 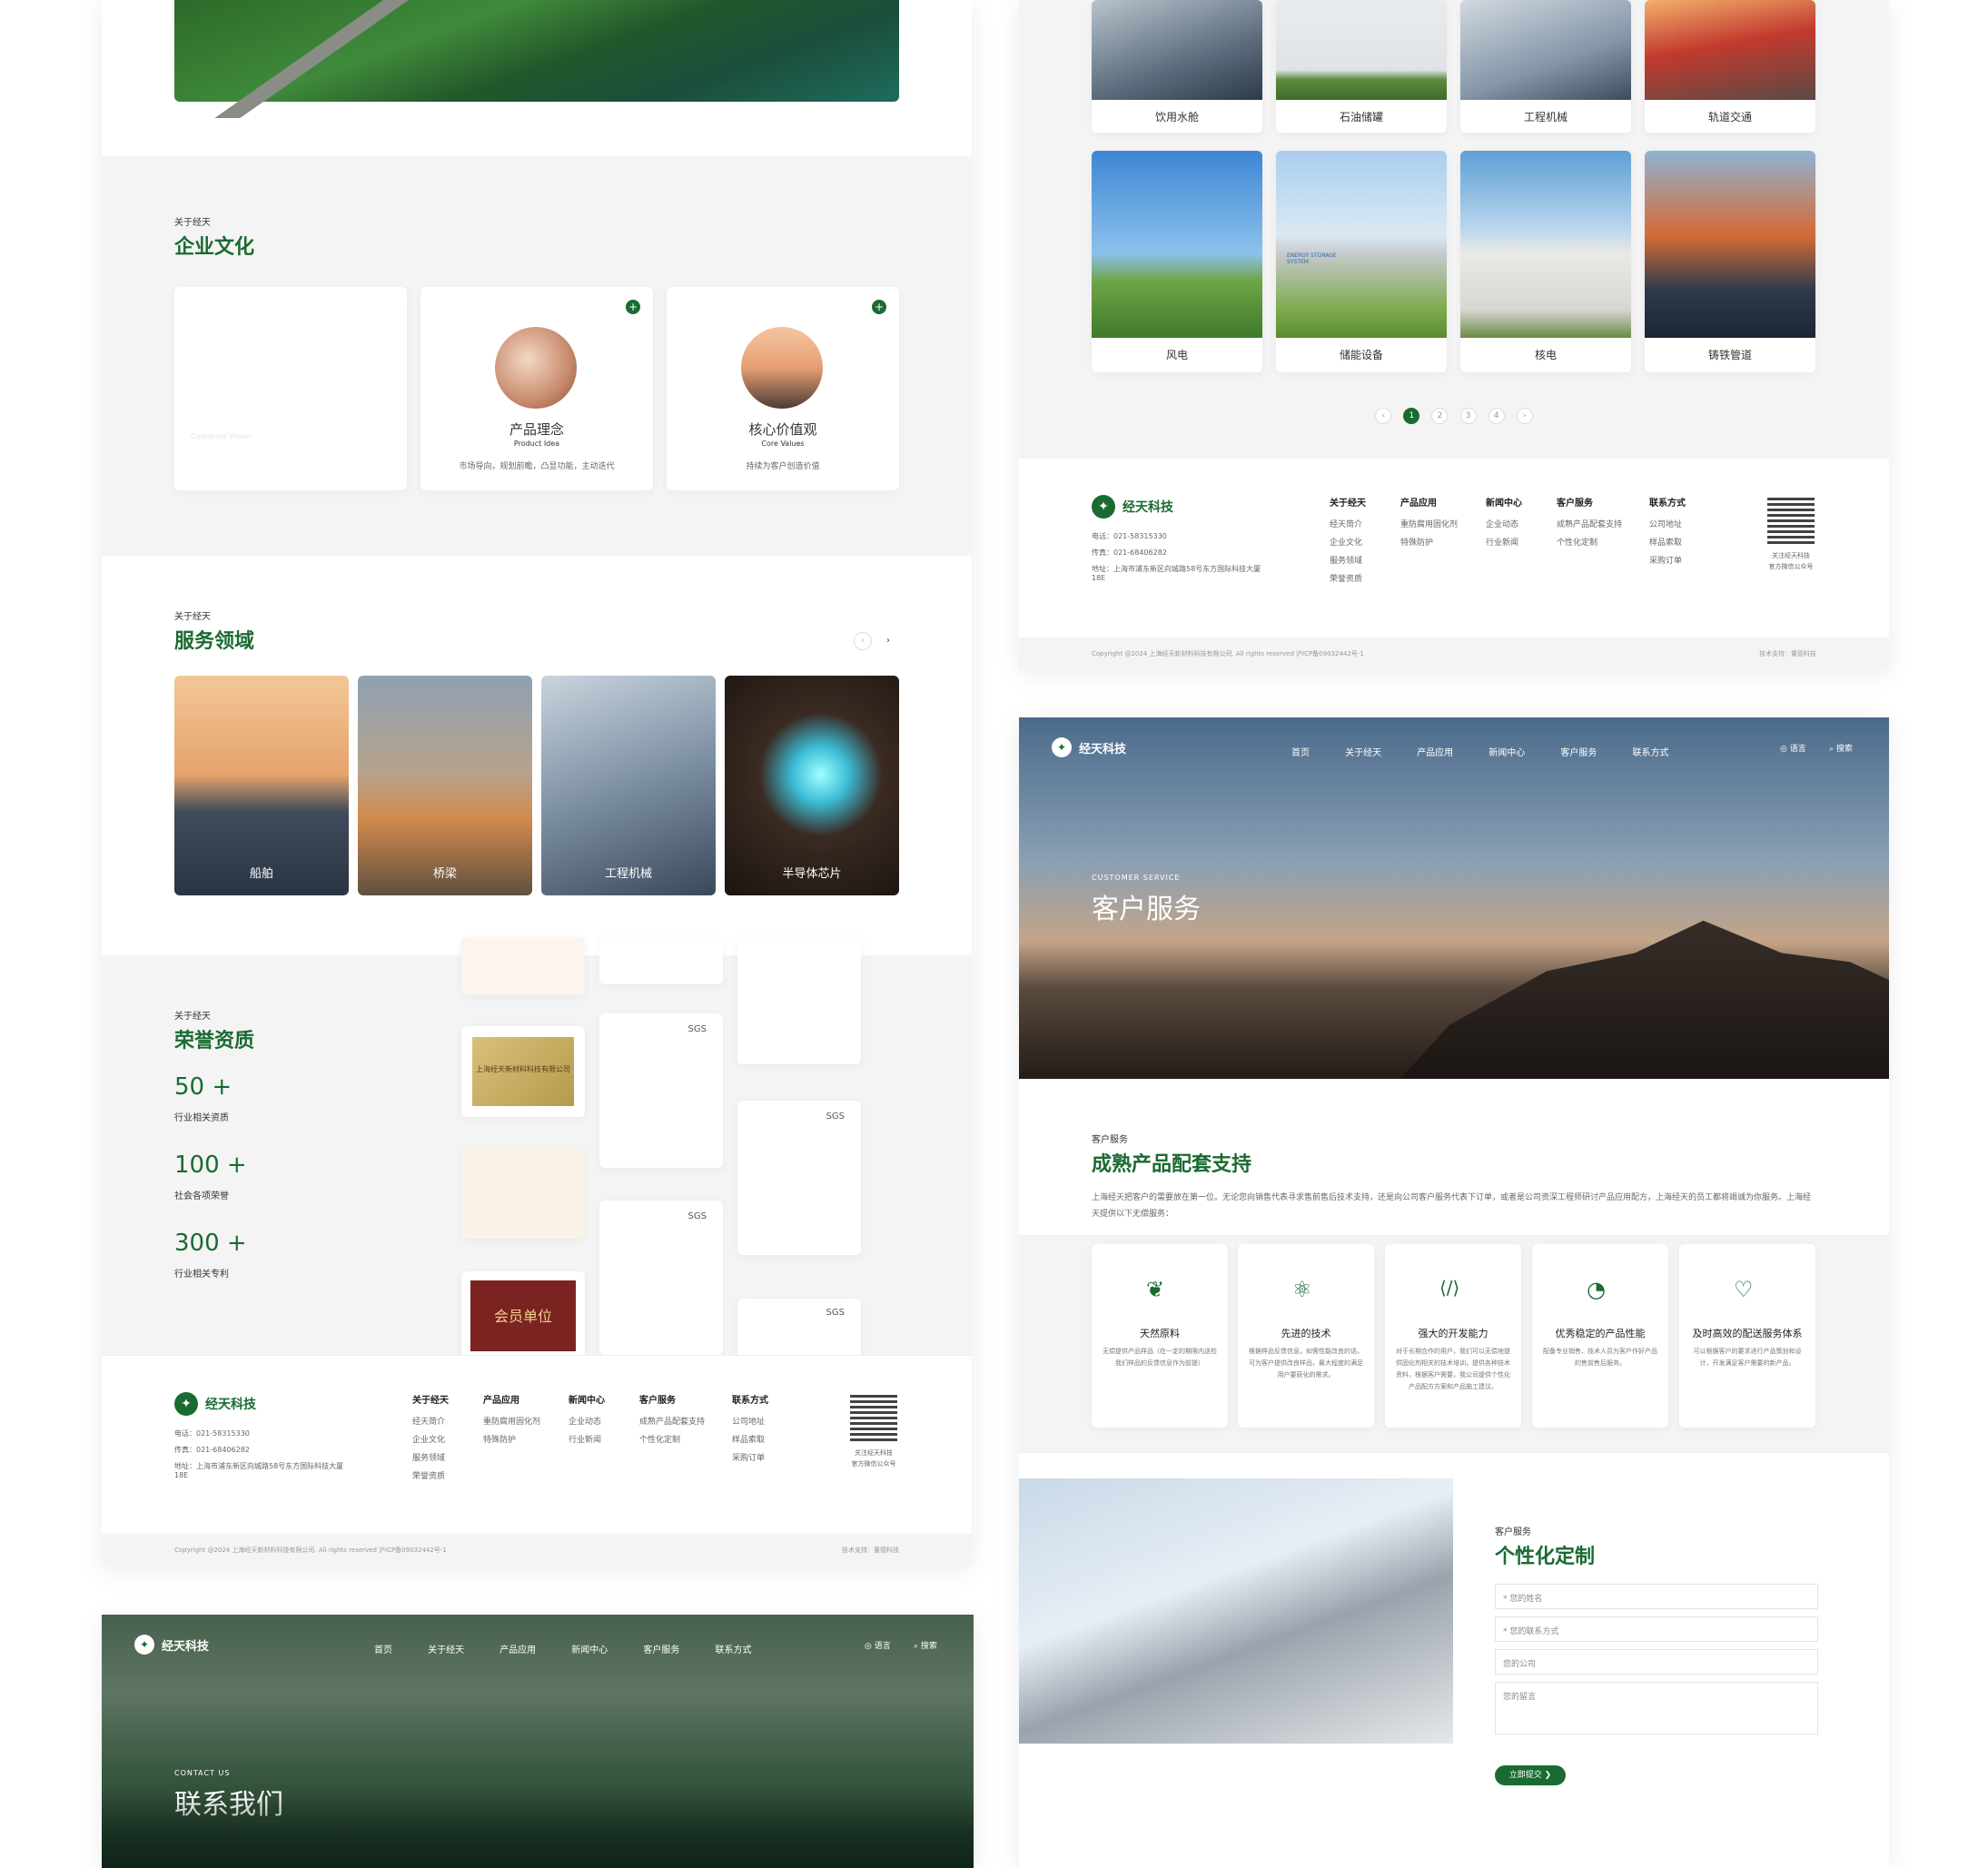 I want to click on product-card: 风电, so click(x=1177, y=261).